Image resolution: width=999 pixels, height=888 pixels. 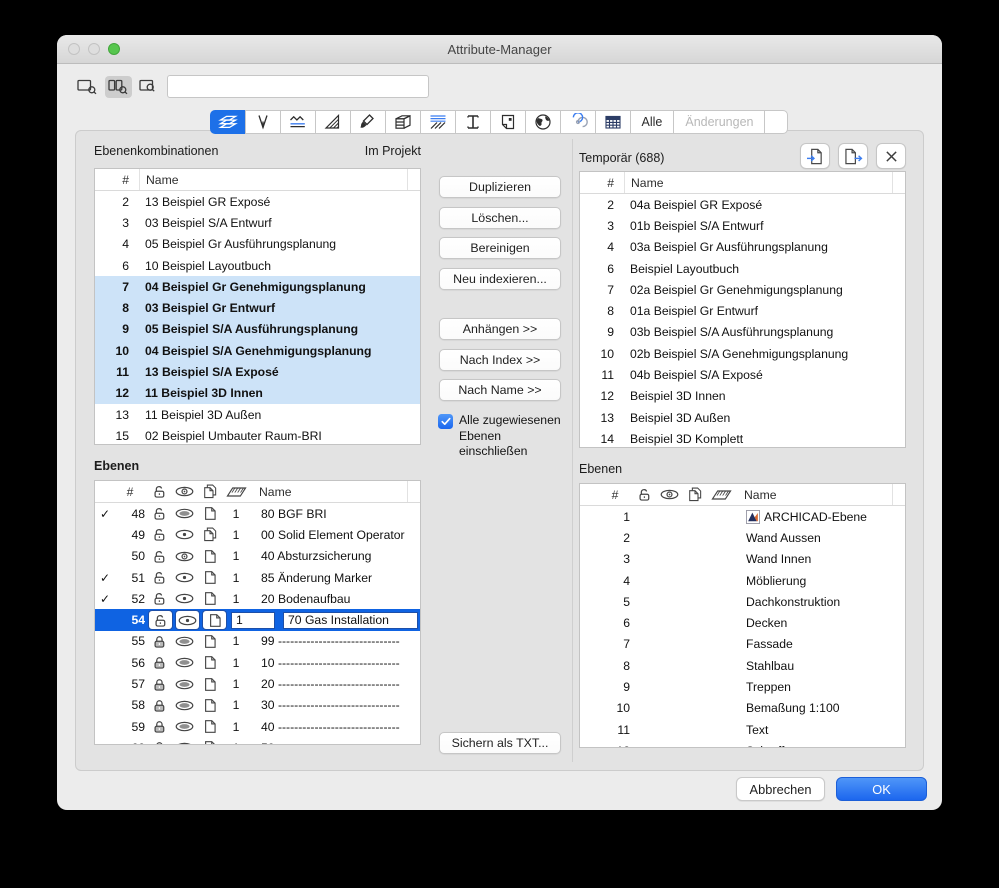 What do you see at coordinates (257, 705) in the screenshot?
I see `layer-row: 58 1 30 ------------------------------` at bounding box center [257, 705].